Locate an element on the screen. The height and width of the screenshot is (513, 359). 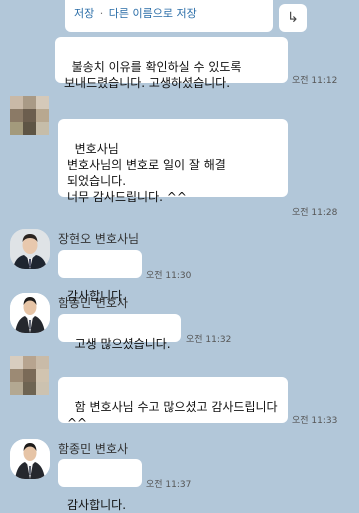
save-as-link: 다른 이름으로 저장 is located at coordinates (153, 13).